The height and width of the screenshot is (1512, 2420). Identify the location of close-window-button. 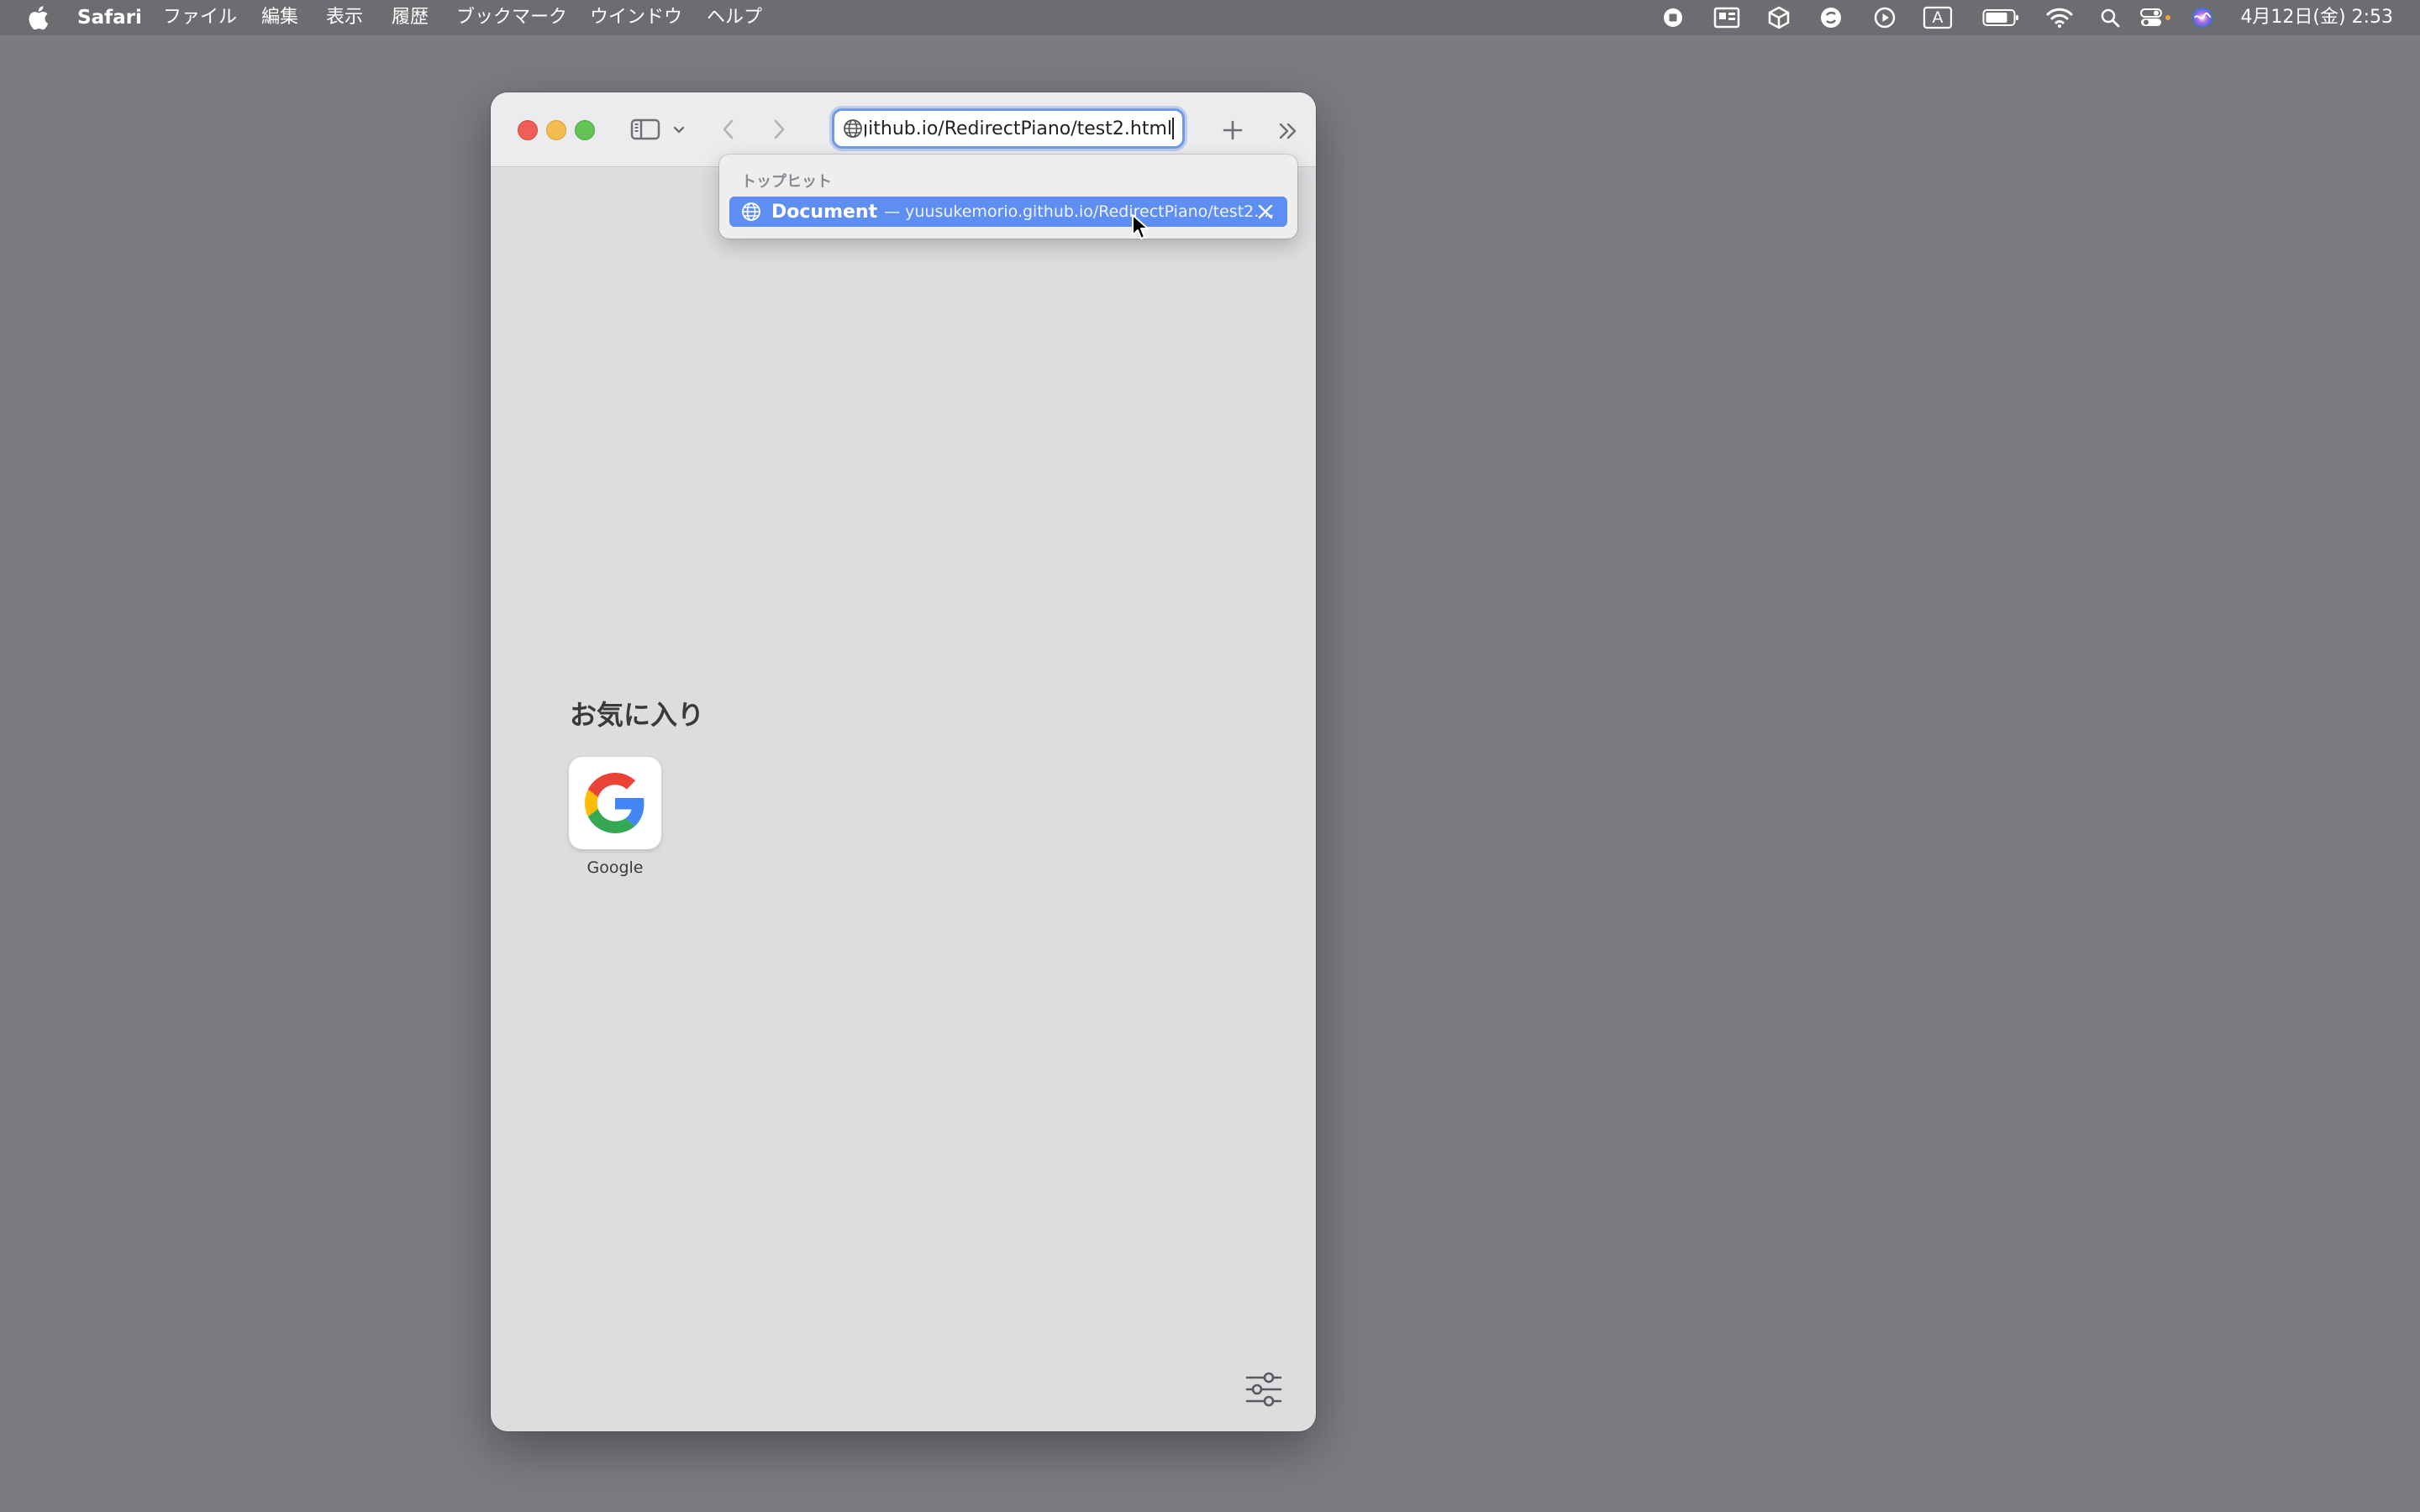
(528, 130).